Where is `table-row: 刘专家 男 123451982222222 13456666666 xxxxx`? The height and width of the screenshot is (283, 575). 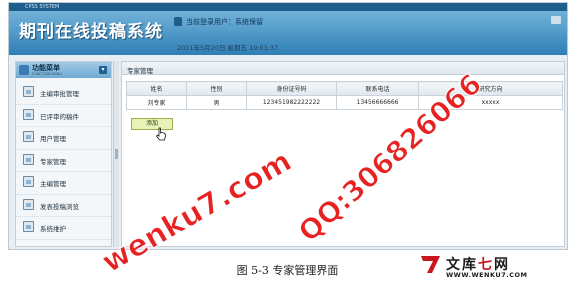 table-row: 刘专家 男 123451982222222 13456666666 xxxxx is located at coordinates (344, 102).